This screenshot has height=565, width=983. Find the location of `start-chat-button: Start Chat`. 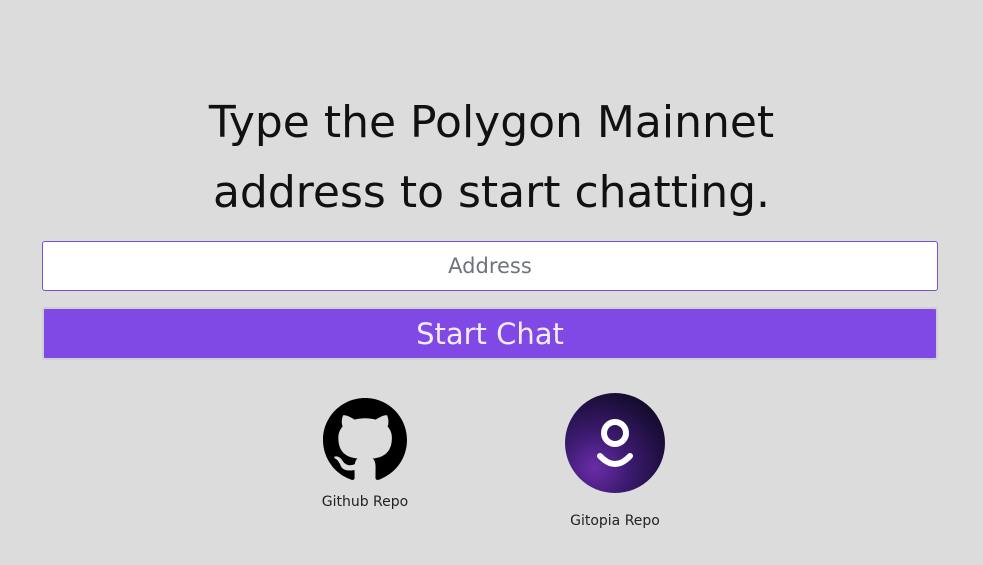

start-chat-button: Start Chat is located at coordinates (490, 333).